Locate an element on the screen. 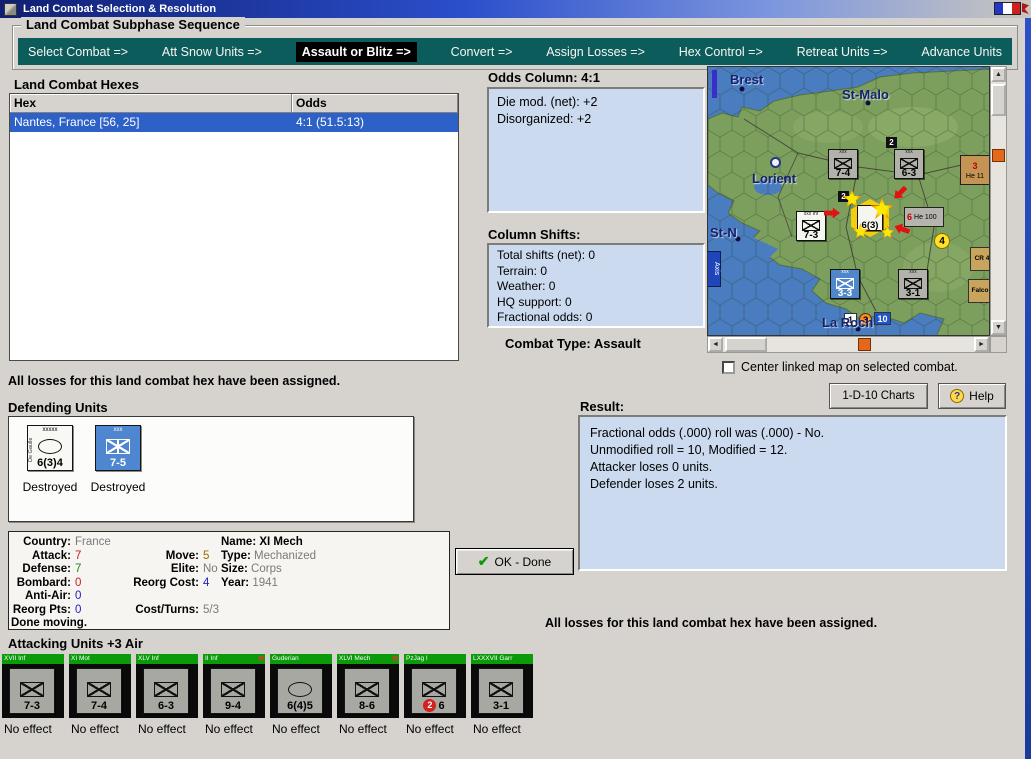  map-marker-4: 4 is located at coordinates (942, 241).